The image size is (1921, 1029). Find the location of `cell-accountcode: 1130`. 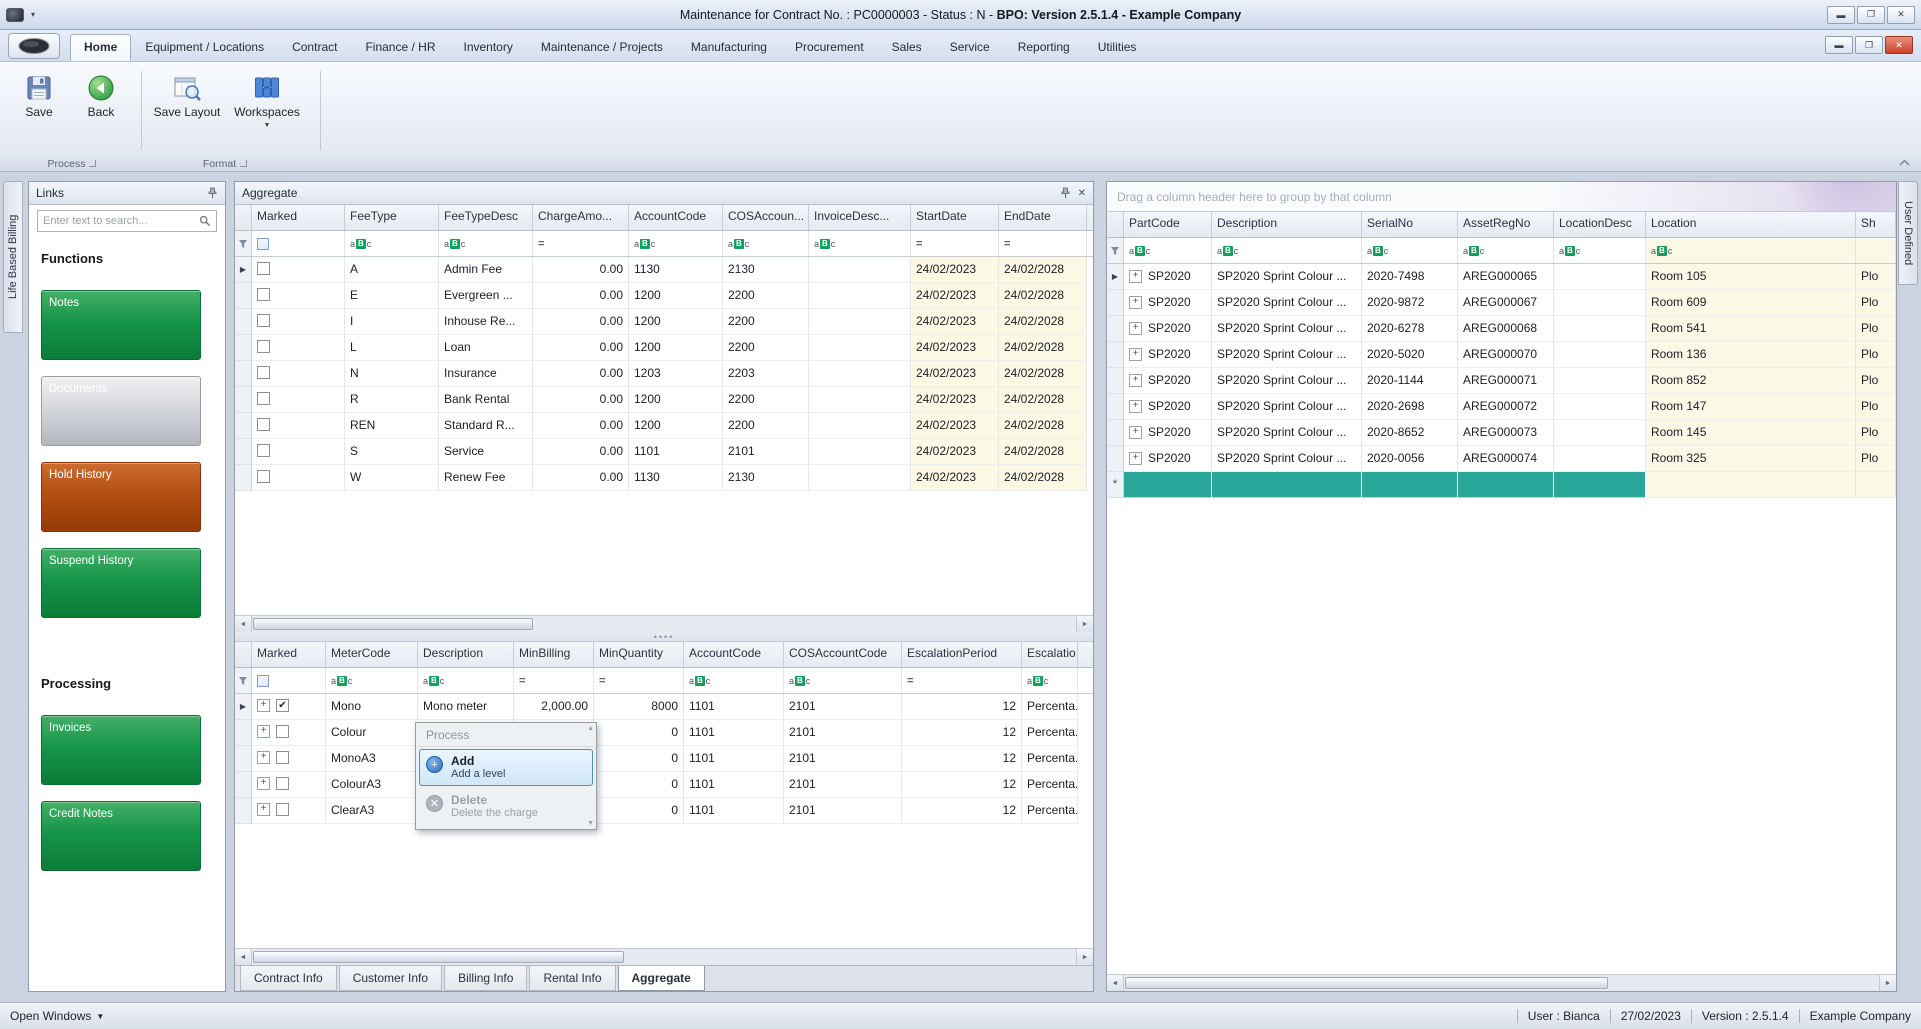

cell-accountcode: 1130 is located at coordinates (676, 478).